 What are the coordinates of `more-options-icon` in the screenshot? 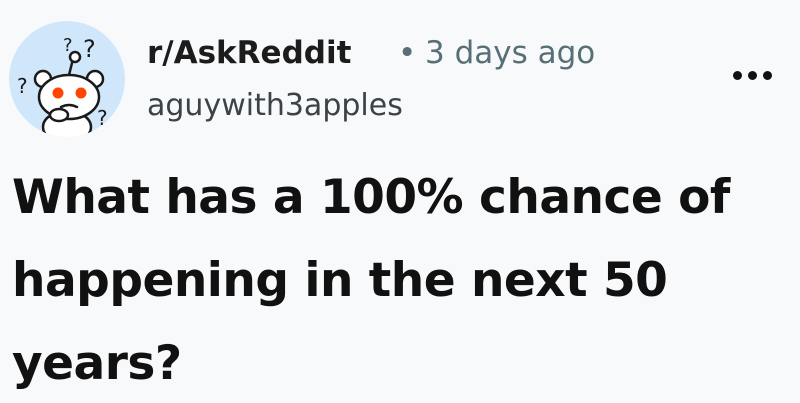 It's located at (753, 76).